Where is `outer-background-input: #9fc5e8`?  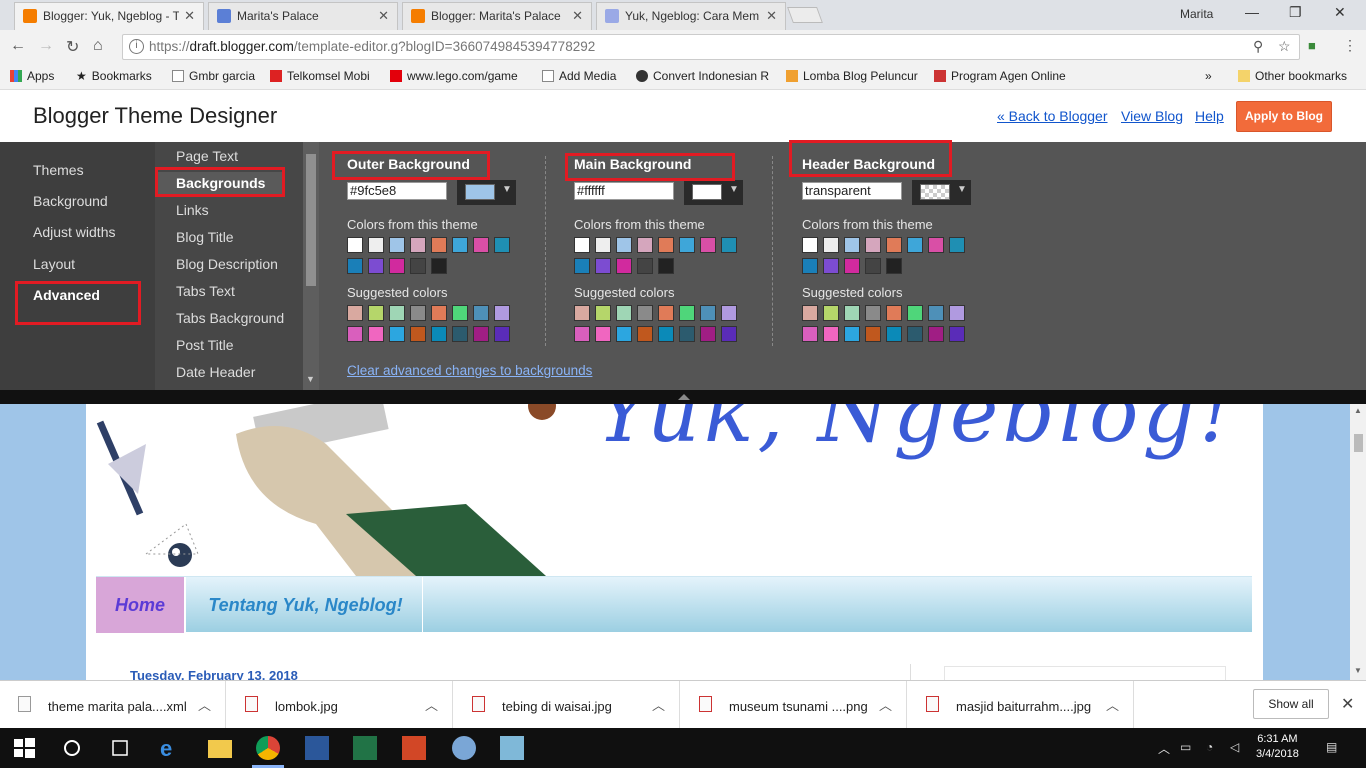
outer-background-input: #9fc5e8 is located at coordinates (397, 191).